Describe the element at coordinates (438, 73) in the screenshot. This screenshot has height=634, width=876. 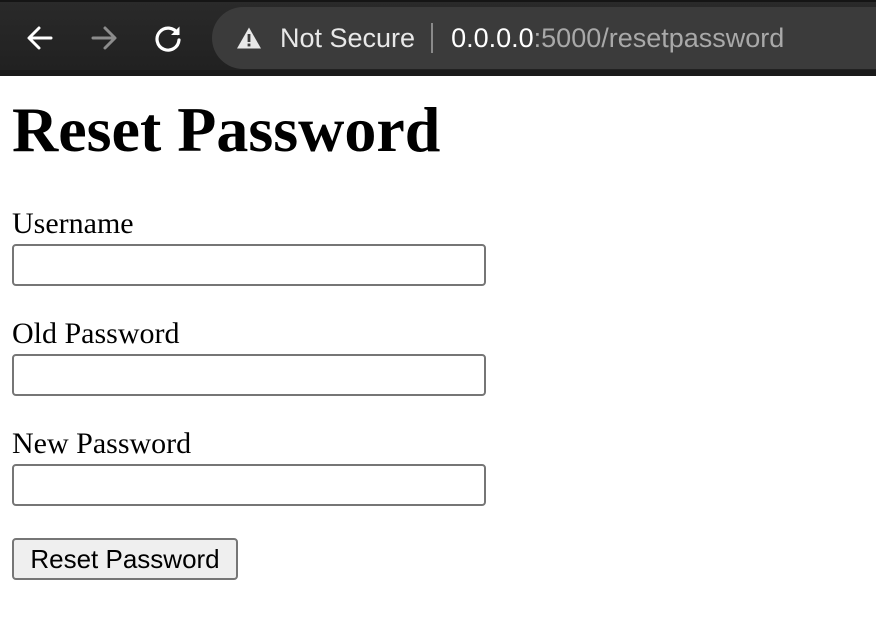
I see `toolbar-bottom-edge` at that location.